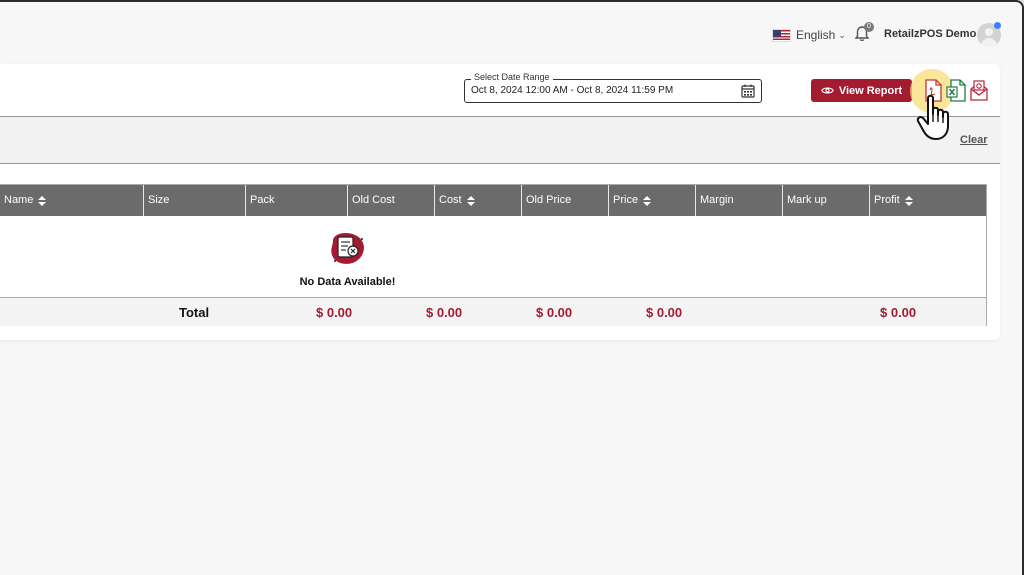 This screenshot has height=575, width=1024. Describe the element at coordinates (195, 200) in the screenshot. I see `column-size: Size` at that location.